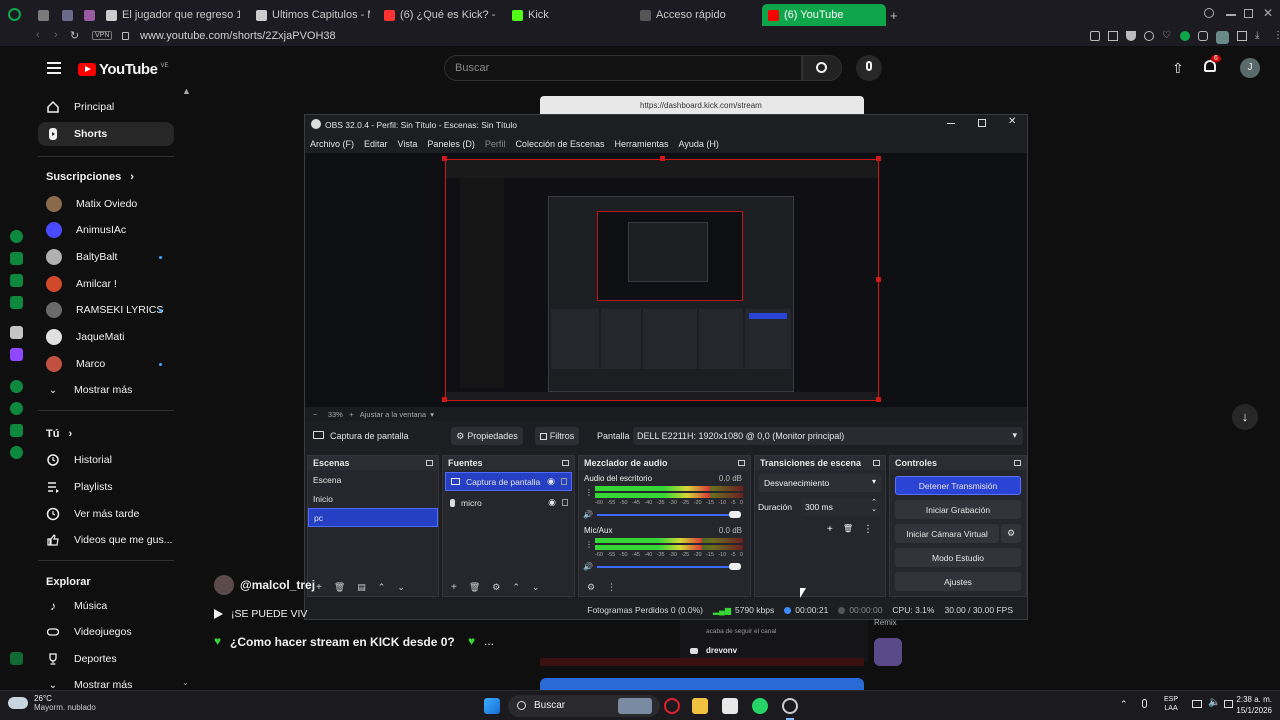  What do you see at coordinates (339, 587) in the screenshot?
I see `remove-scene-icon: 🗑` at bounding box center [339, 587].